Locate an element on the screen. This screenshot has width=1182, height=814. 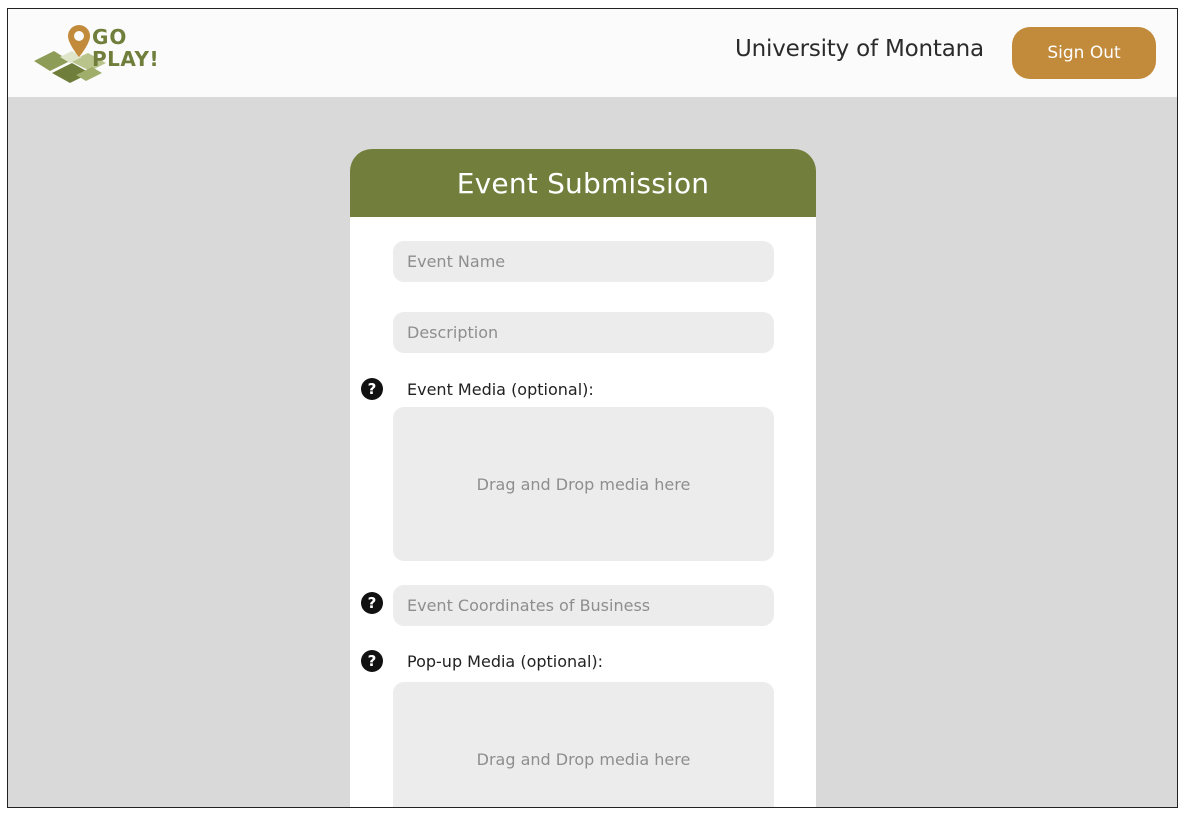
event-media-drop-text: Drag and Drop media here is located at coordinates (583, 484).